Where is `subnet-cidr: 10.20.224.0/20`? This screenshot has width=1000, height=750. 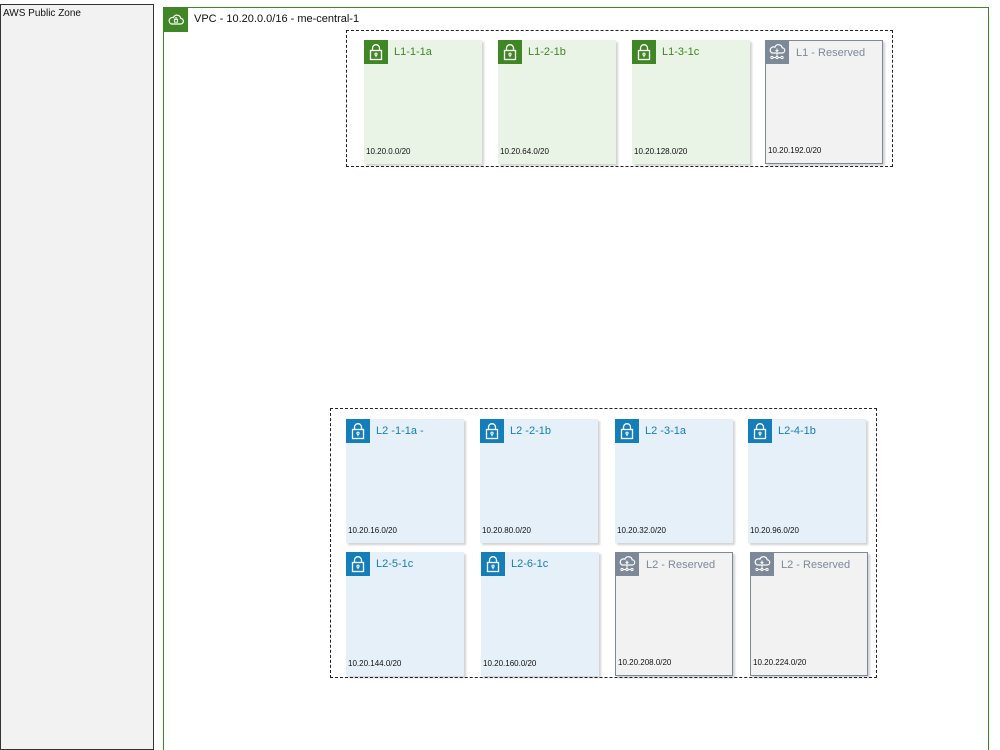 subnet-cidr: 10.20.224.0/20 is located at coordinates (780, 662).